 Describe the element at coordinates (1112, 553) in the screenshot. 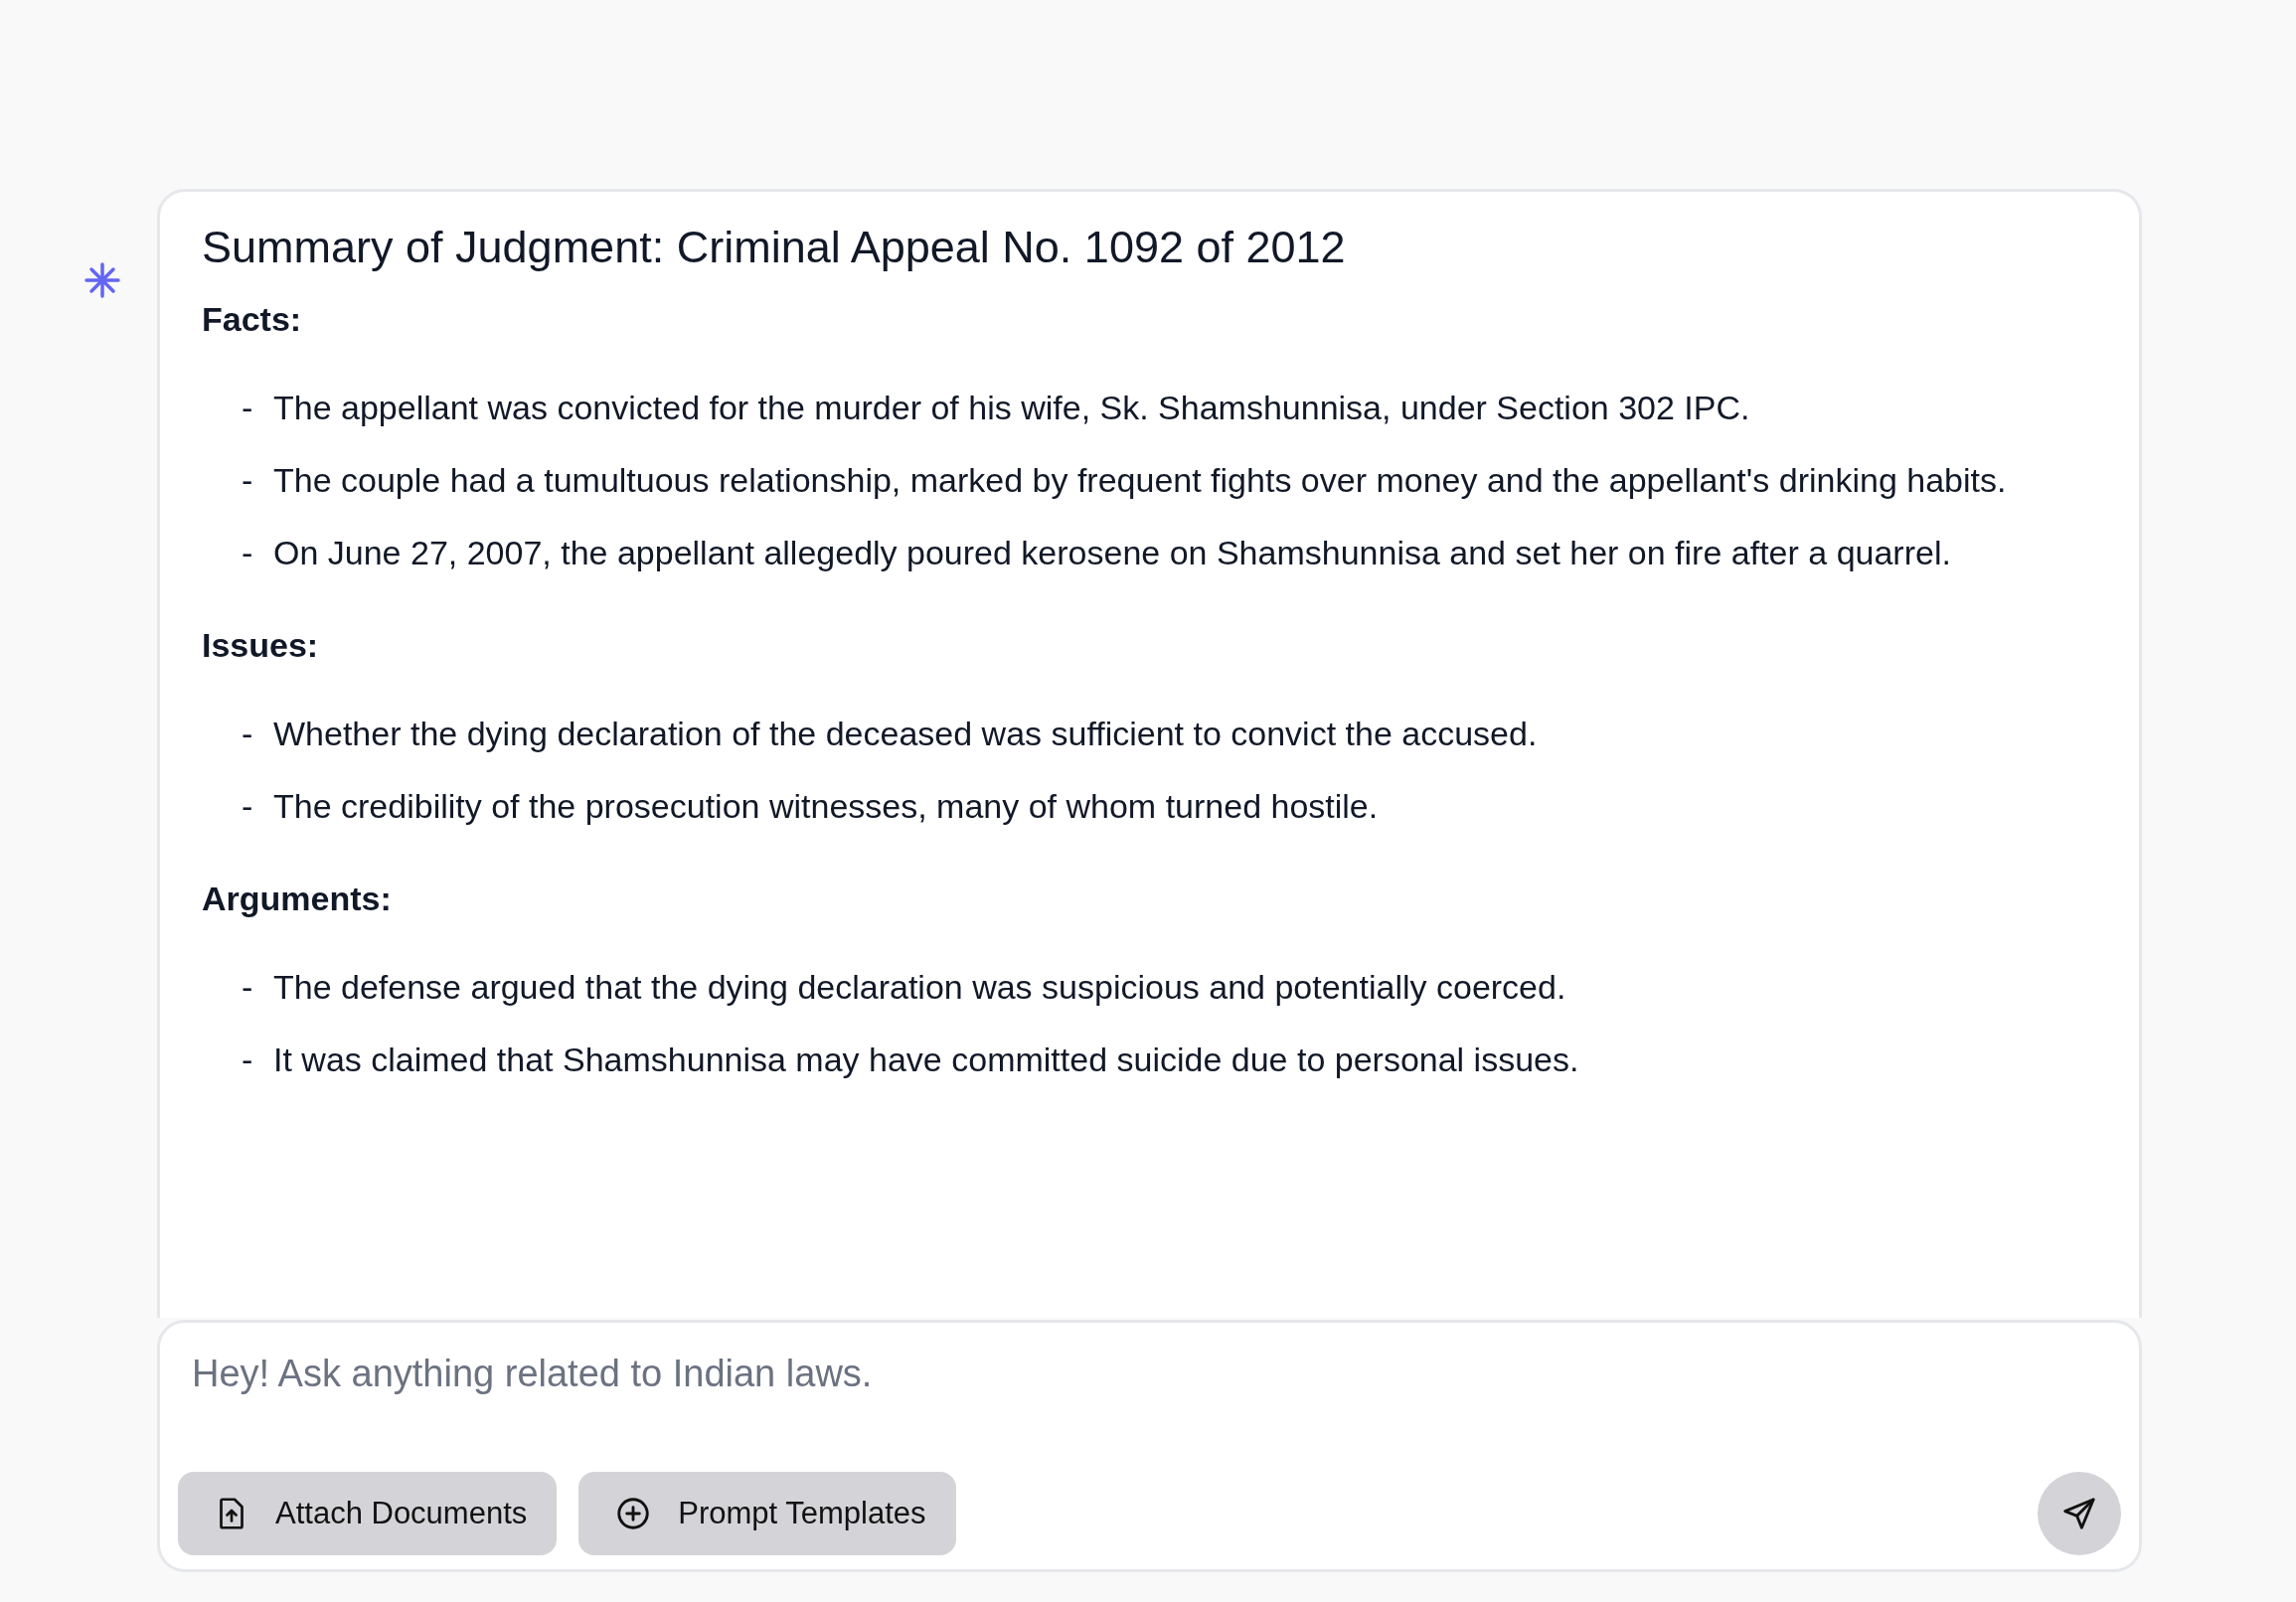

I see `list-item-text: On June 27, 2007, the appellant allegedly poured kerosene on Shamshunnisa and set her on fire after a quarrel.` at that location.